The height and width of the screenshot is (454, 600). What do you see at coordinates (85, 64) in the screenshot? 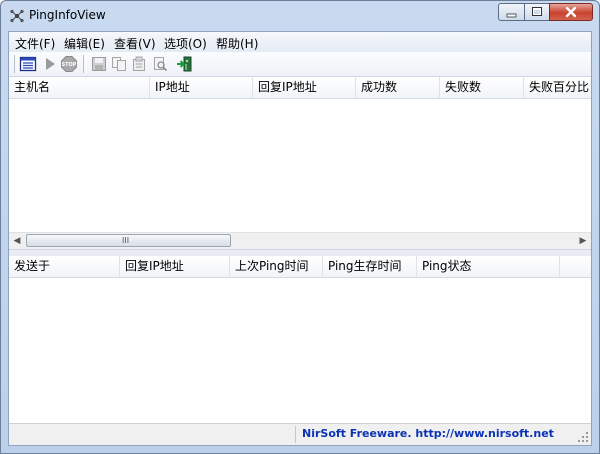
I see `toolbar-separator` at bounding box center [85, 64].